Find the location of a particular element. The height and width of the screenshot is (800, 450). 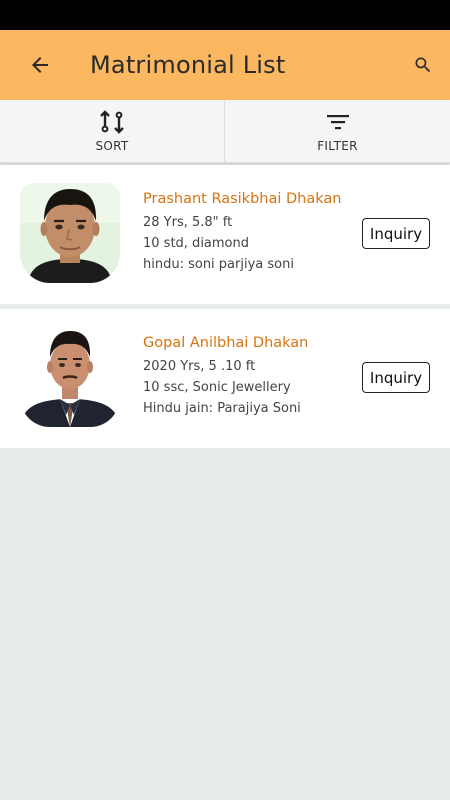

profile-religion-caste: hindu: soni parjiya soni is located at coordinates (218, 264).